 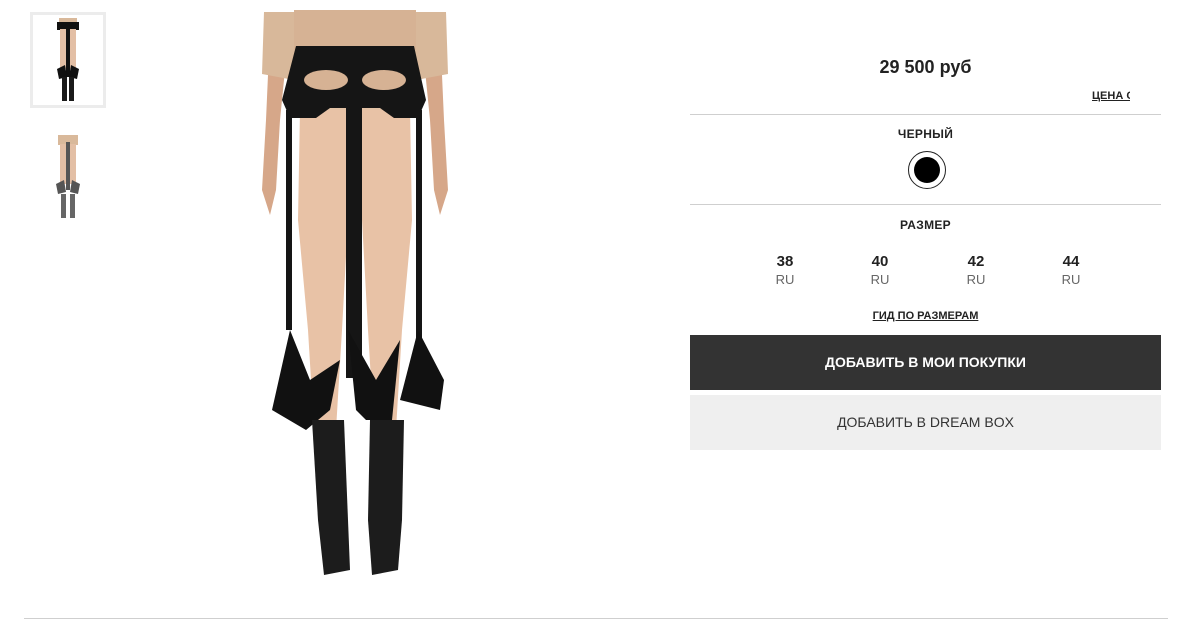 I want to click on price-info-link: ЦЕНА С, so click(x=1111, y=96).